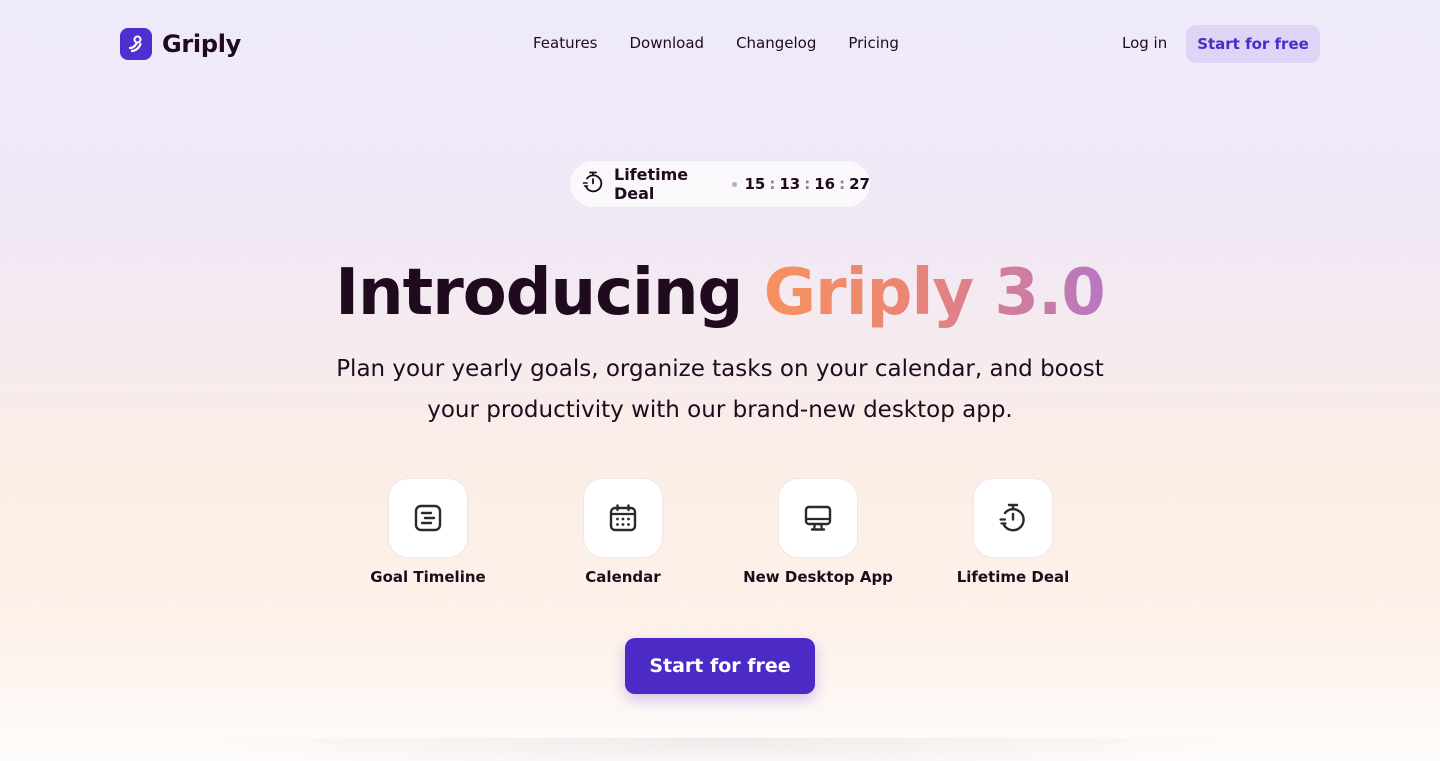 The width and height of the screenshot is (1440, 761). What do you see at coordinates (825, 184) in the screenshot?
I see `timer-minutes: 16` at bounding box center [825, 184].